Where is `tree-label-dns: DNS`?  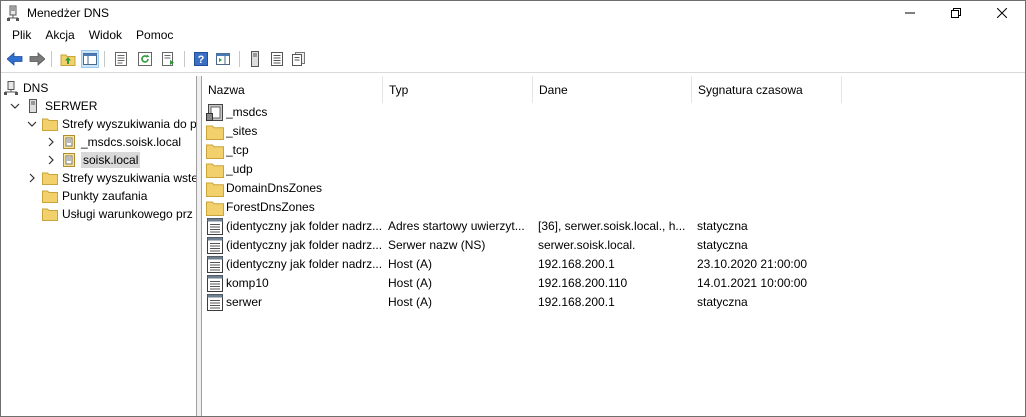
tree-label-dns: DNS is located at coordinates (36, 88).